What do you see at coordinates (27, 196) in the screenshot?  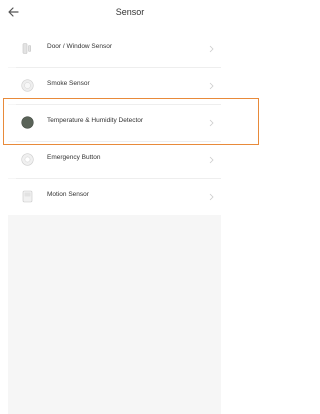 I see `motion-sensor-icon` at bounding box center [27, 196].